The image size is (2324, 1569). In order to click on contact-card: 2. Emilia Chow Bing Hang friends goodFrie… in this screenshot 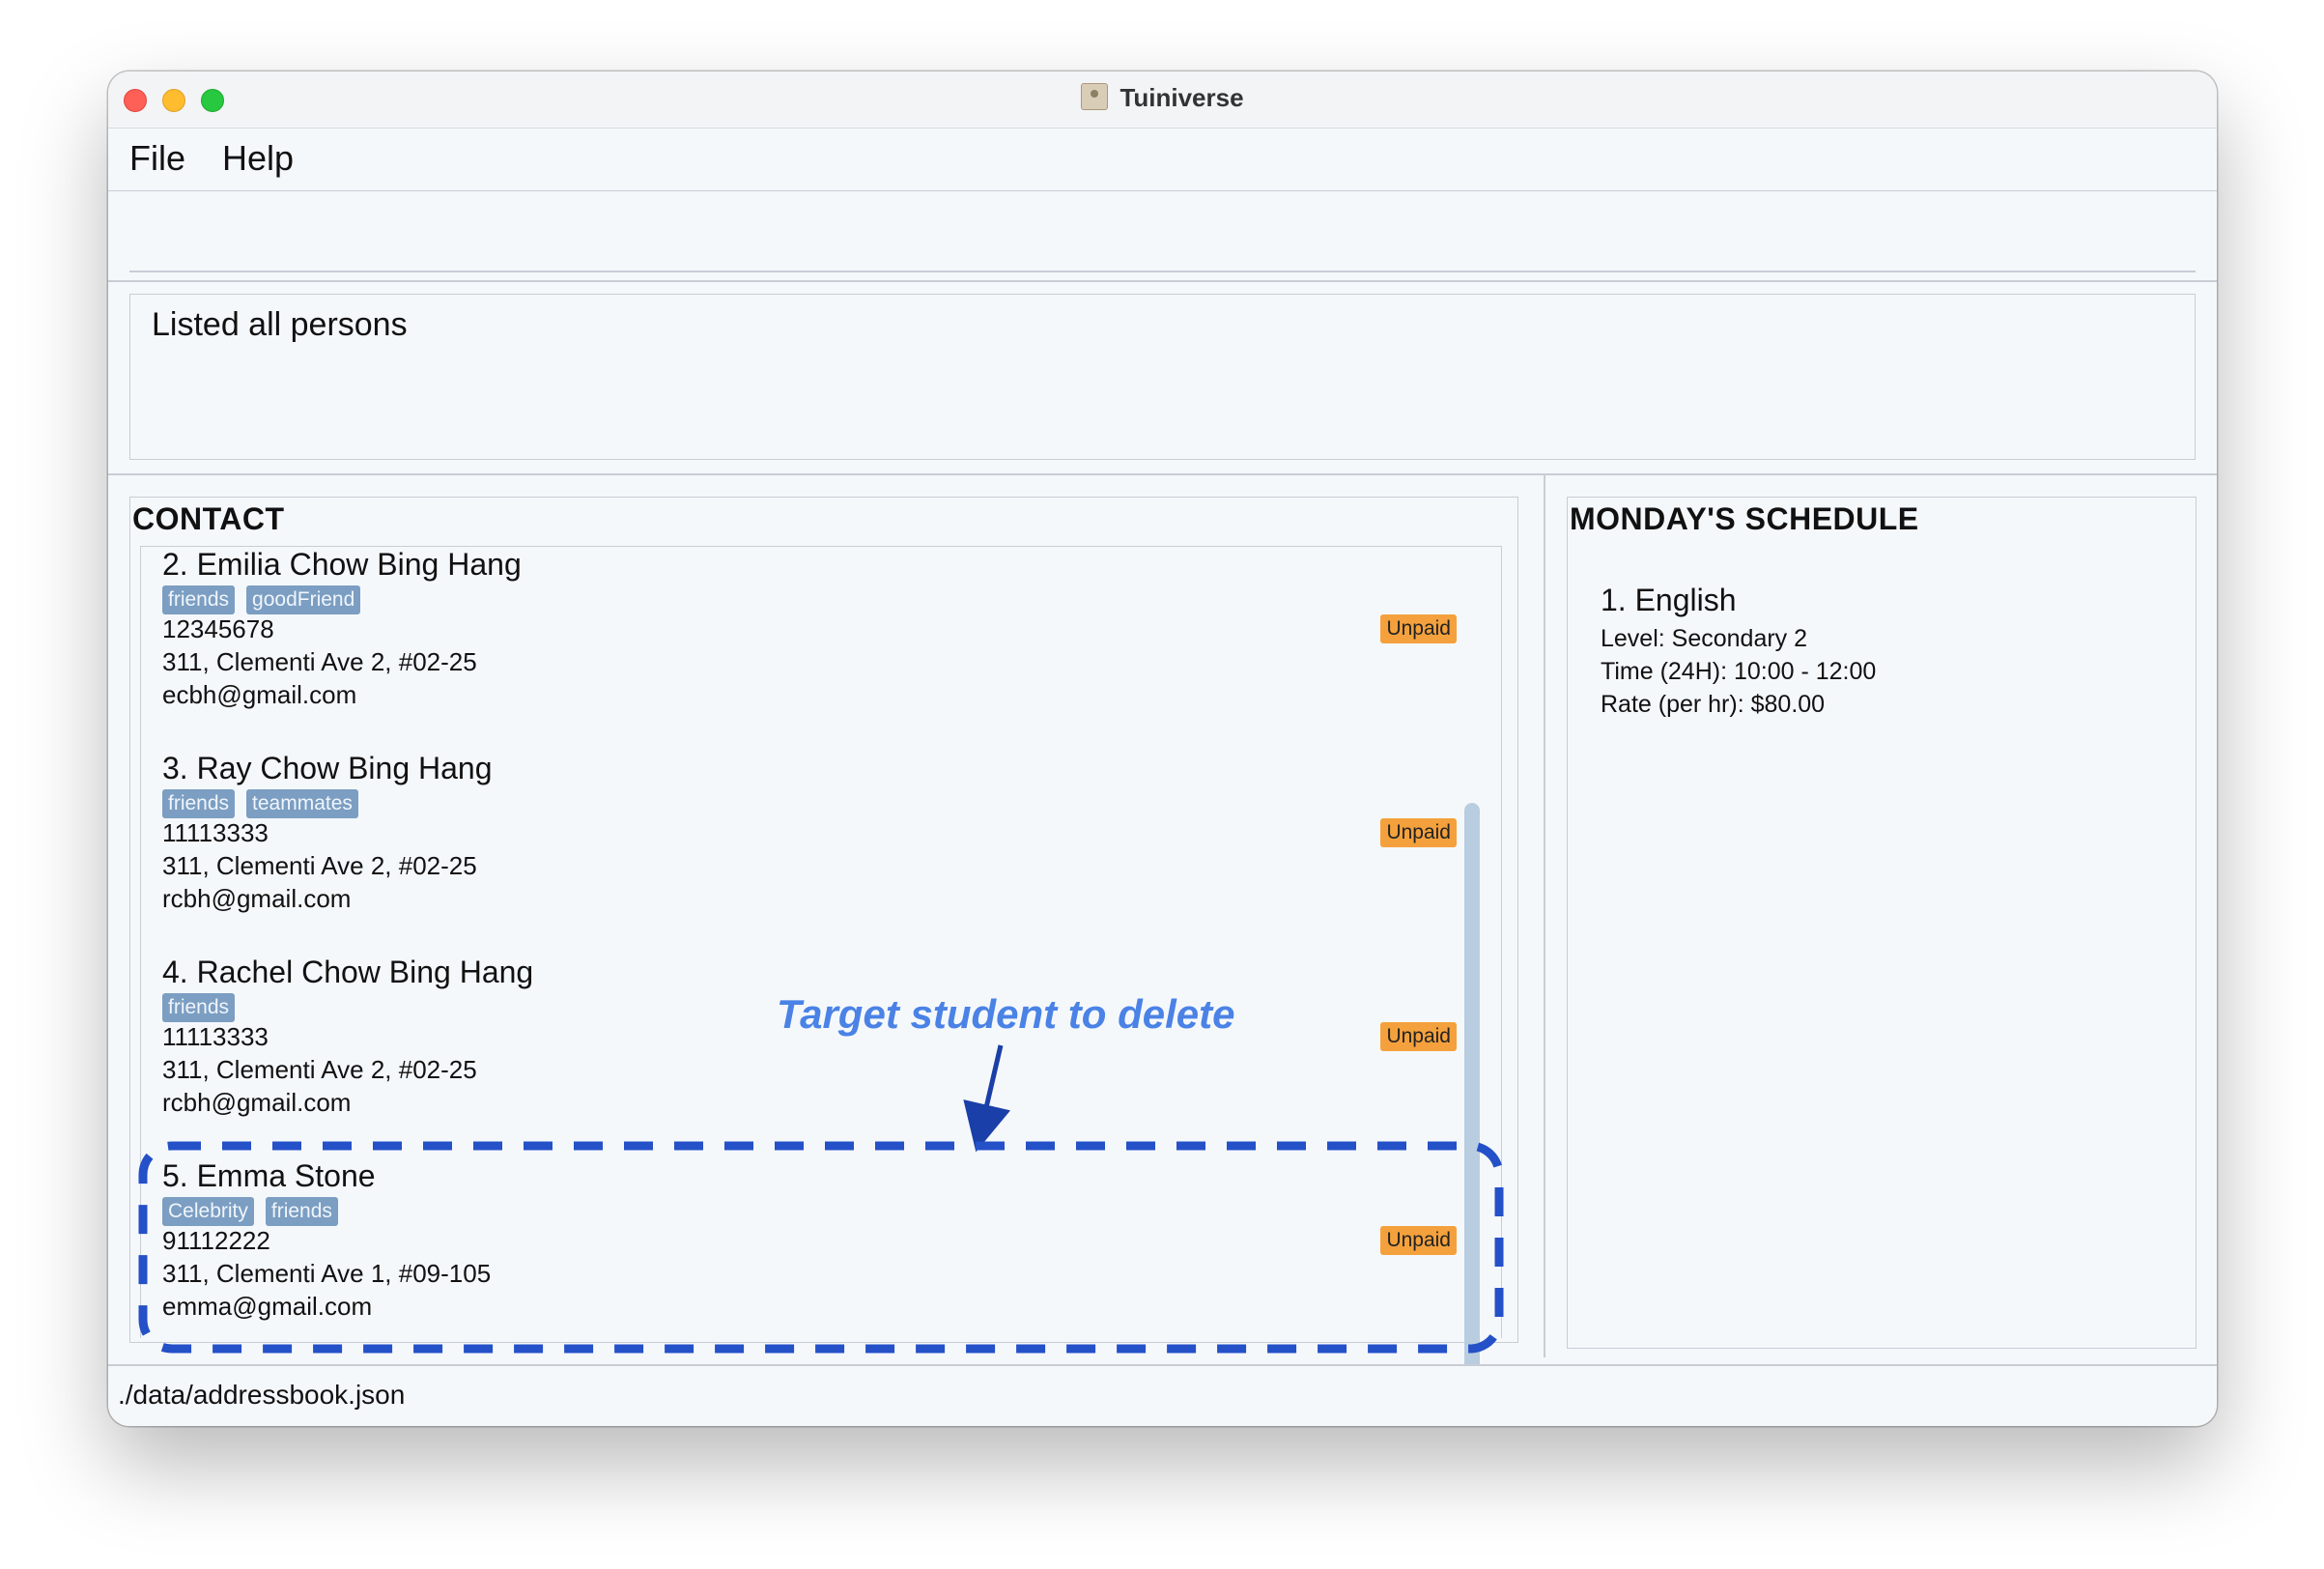, I will do `click(809, 648)`.